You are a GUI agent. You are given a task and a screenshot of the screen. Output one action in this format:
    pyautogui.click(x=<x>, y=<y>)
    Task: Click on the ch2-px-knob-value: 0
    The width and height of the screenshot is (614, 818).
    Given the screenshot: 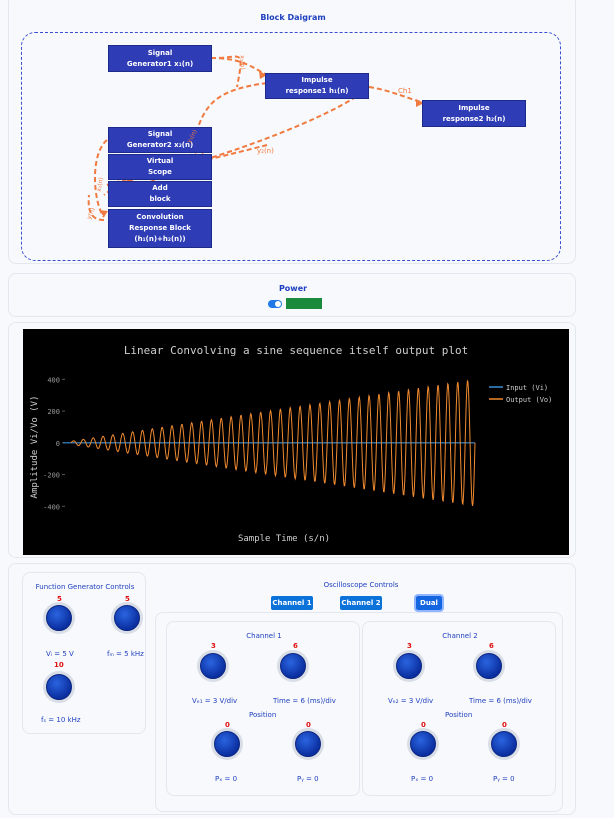 What is the action you would take?
    pyautogui.click(x=423, y=725)
    